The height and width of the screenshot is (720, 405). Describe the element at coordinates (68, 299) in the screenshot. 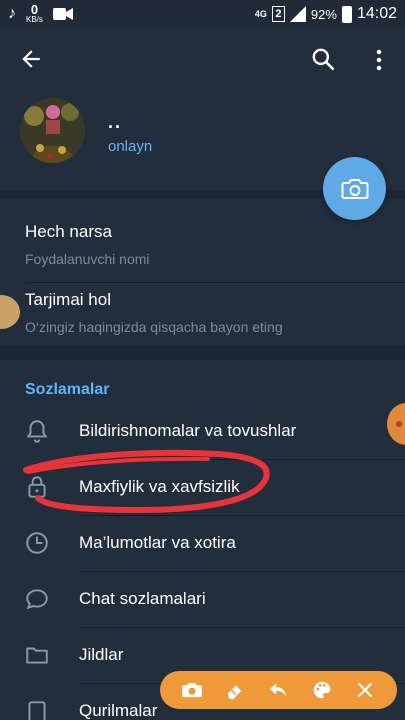

I see `bio-title: Tarjimai hol` at that location.